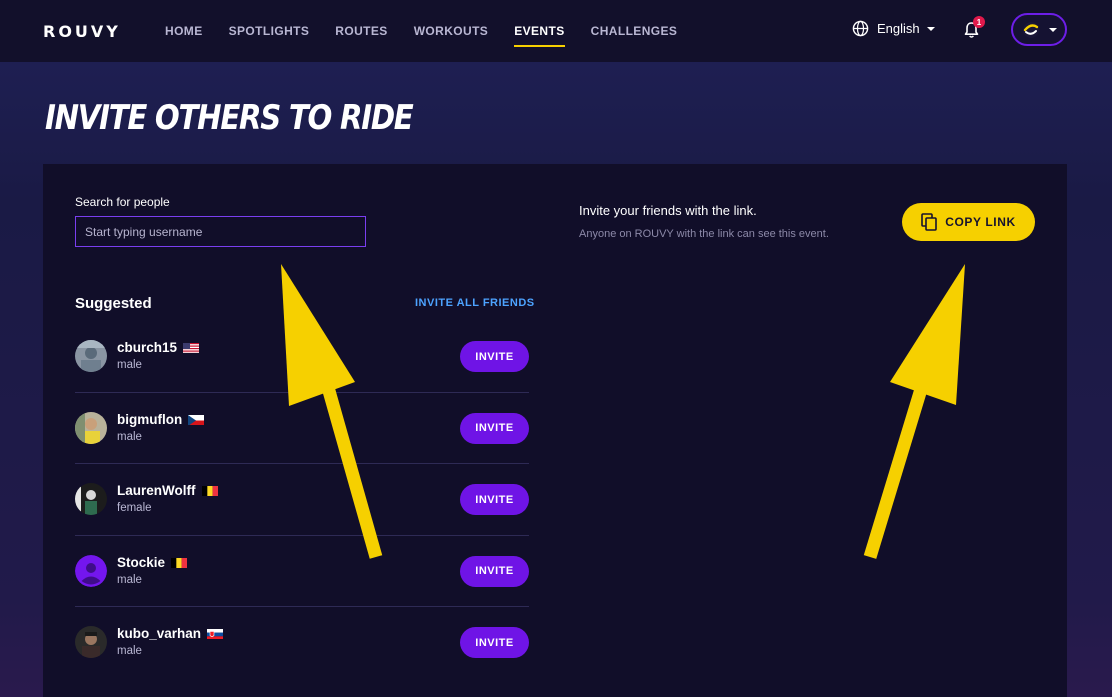 The width and height of the screenshot is (1112, 697). What do you see at coordinates (82, 31) in the screenshot?
I see `rouvy-logo: ROUVY` at bounding box center [82, 31].